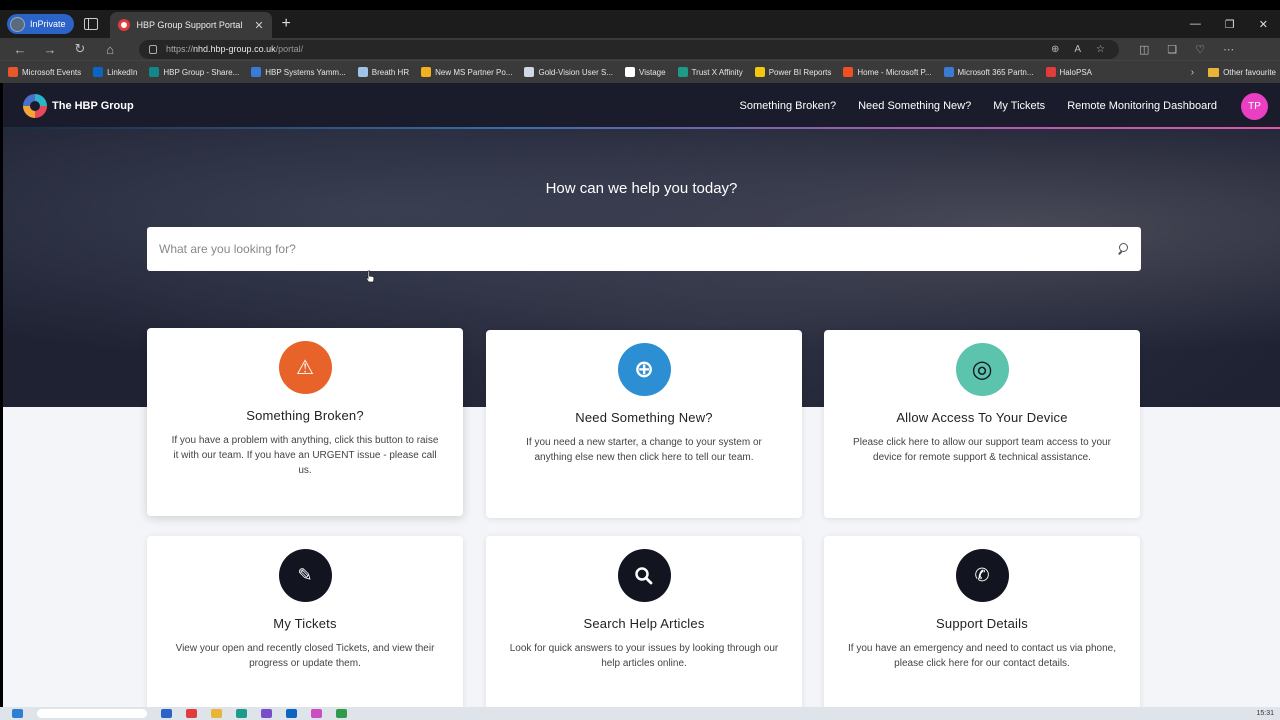 This screenshot has width=1280, height=720. Describe the element at coordinates (787, 106) in the screenshot. I see `nav-something-broken: Something Broken?` at that location.